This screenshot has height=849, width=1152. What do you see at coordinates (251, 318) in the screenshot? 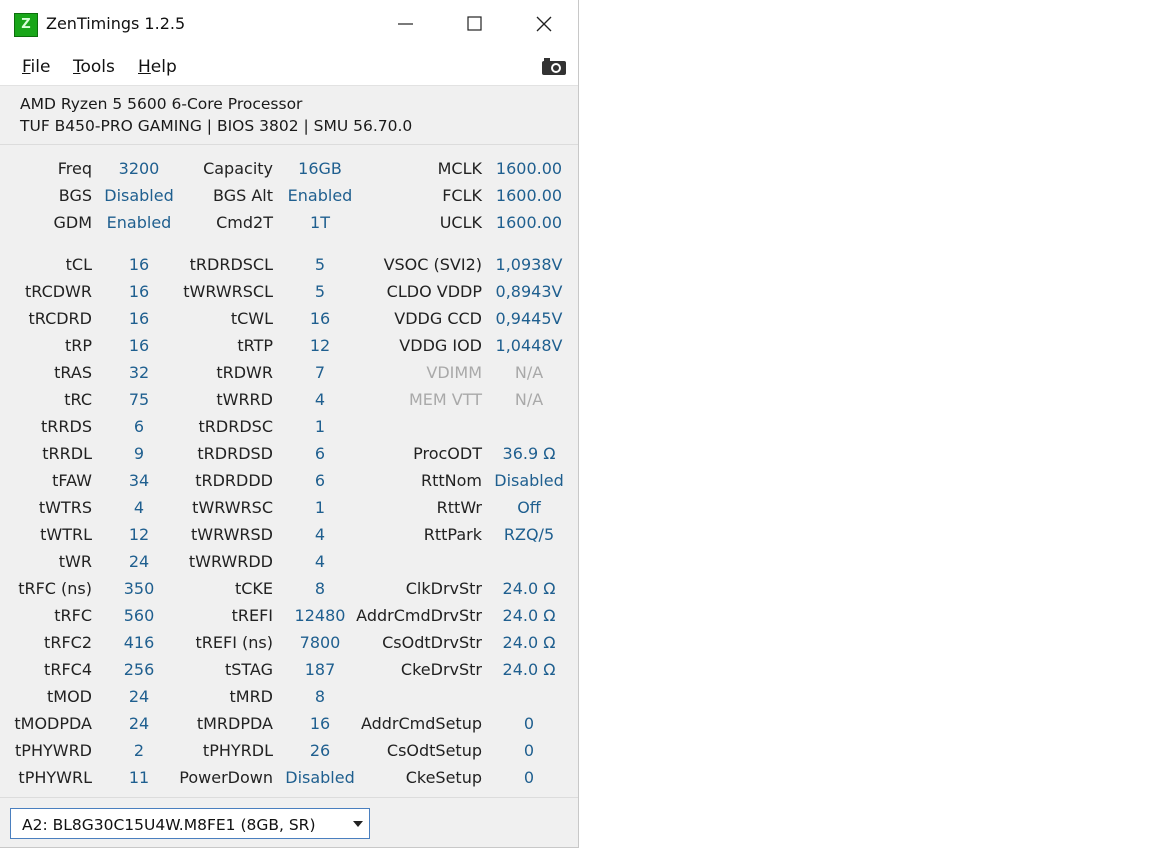
I see `timing-label: tCWL` at bounding box center [251, 318].